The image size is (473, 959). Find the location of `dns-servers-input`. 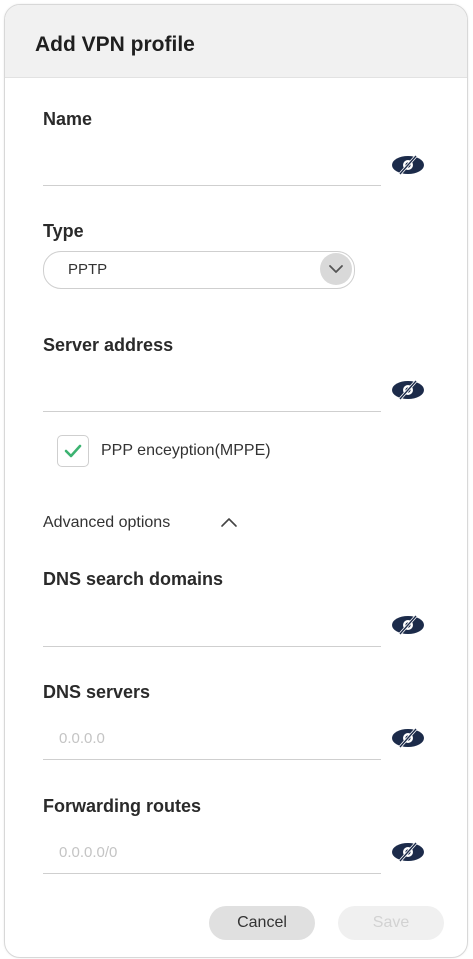

dns-servers-input is located at coordinates (211, 738).